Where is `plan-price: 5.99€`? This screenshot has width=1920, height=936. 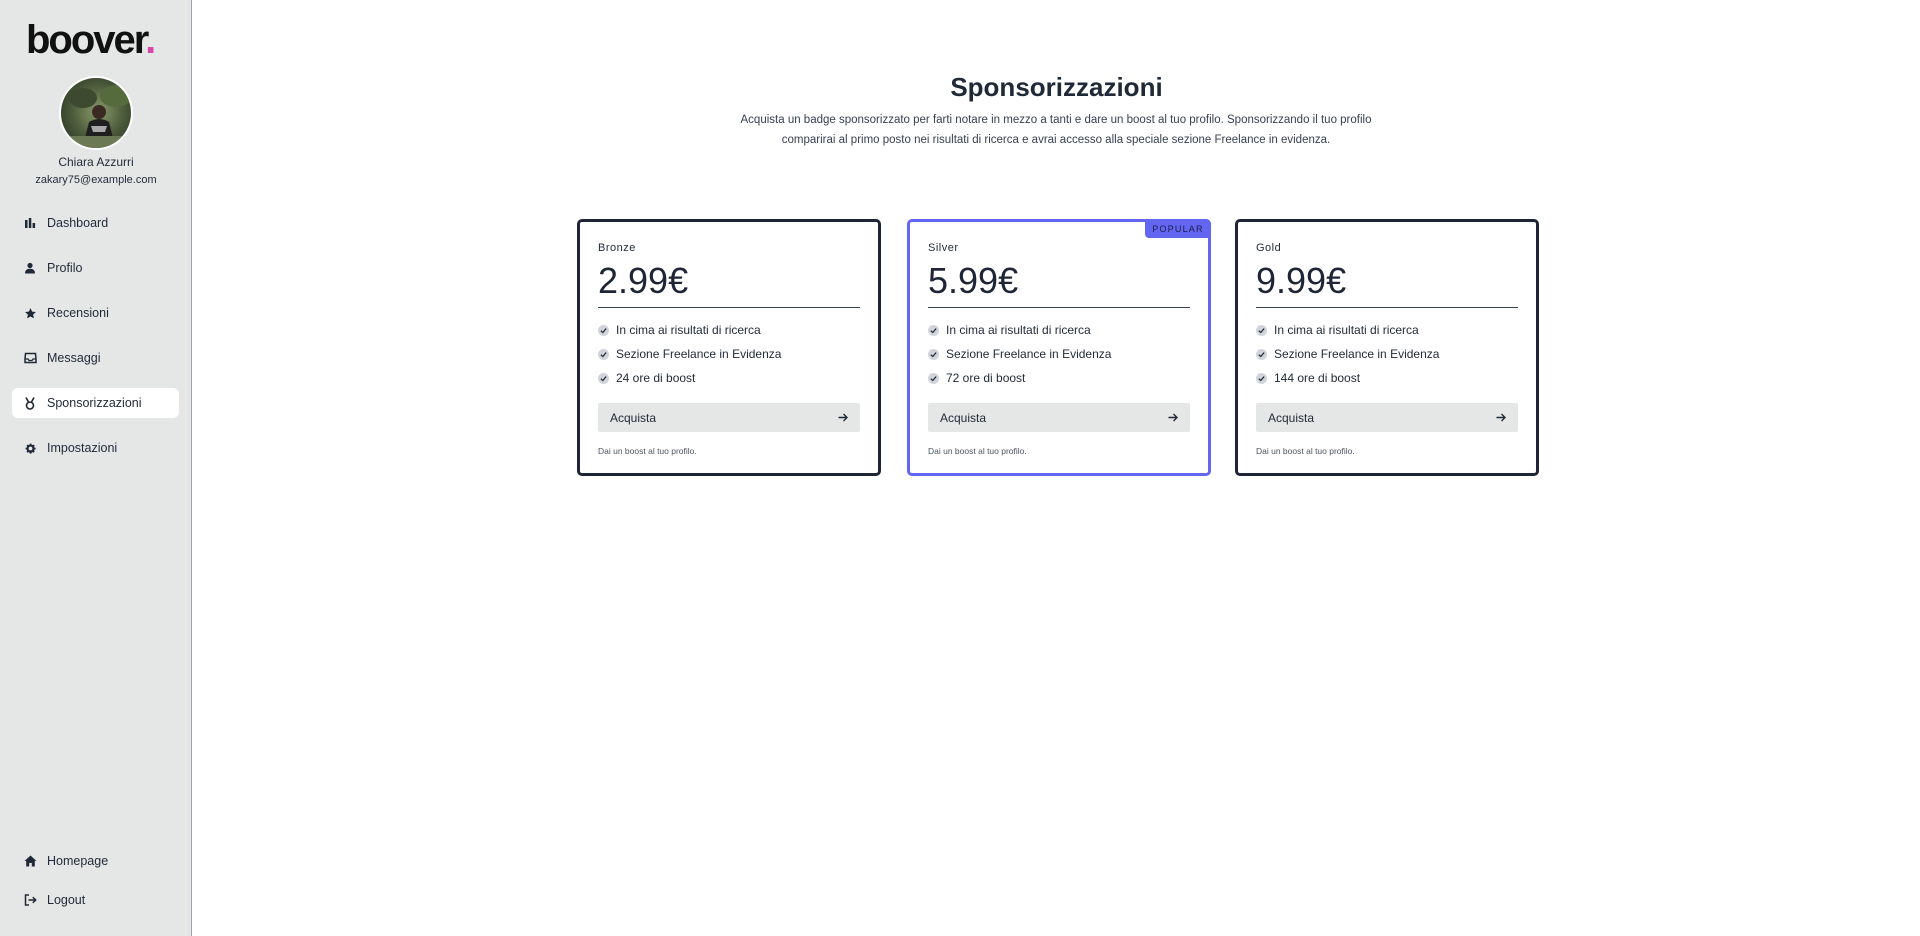 plan-price: 5.99€ is located at coordinates (973, 280).